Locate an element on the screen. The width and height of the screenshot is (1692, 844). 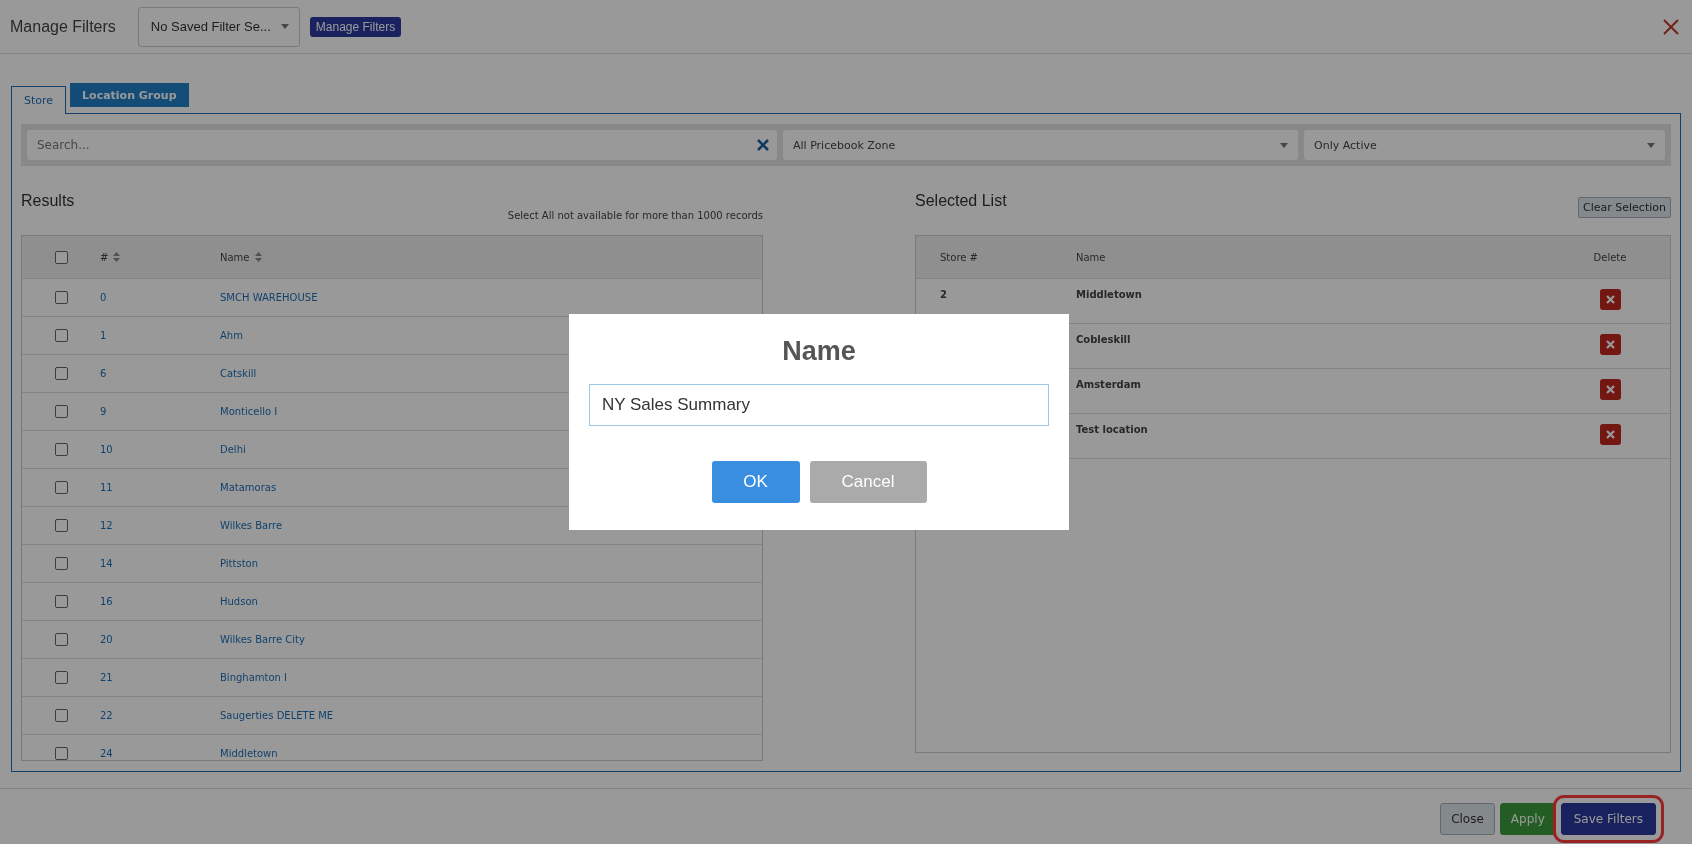
footer-button: Close is located at coordinates (1467, 819).